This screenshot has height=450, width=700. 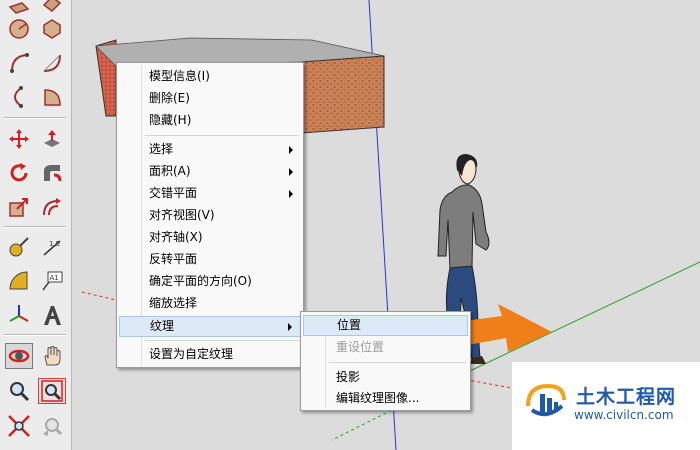 What do you see at coordinates (19, 29) in the screenshot?
I see `circle-icon` at bounding box center [19, 29].